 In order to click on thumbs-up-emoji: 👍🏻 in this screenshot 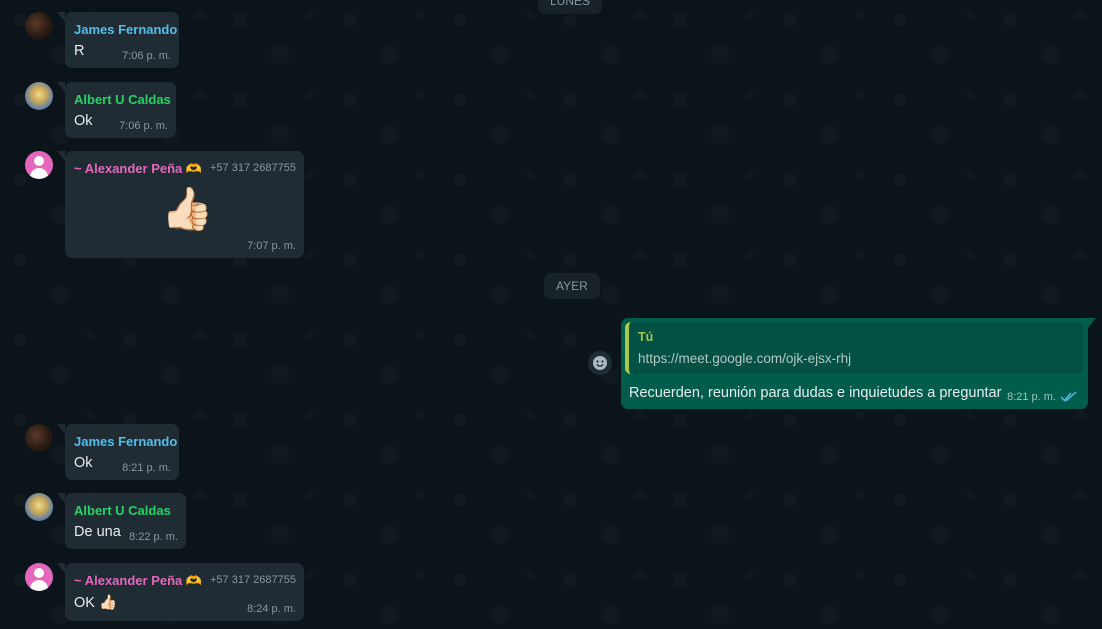, I will do `click(187, 208)`.